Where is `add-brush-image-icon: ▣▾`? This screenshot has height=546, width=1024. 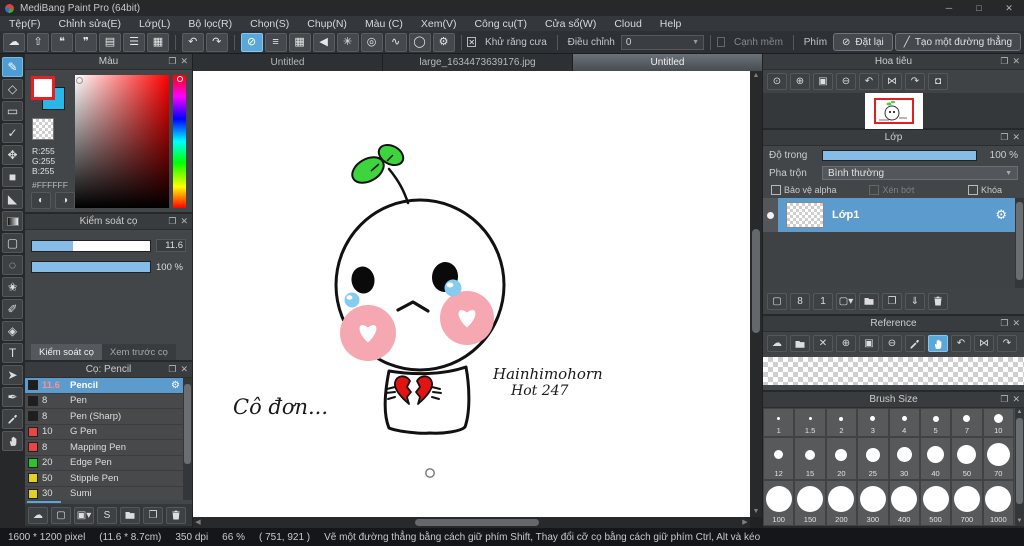
add-brush-image-icon: ▣▾ is located at coordinates (84, 515).